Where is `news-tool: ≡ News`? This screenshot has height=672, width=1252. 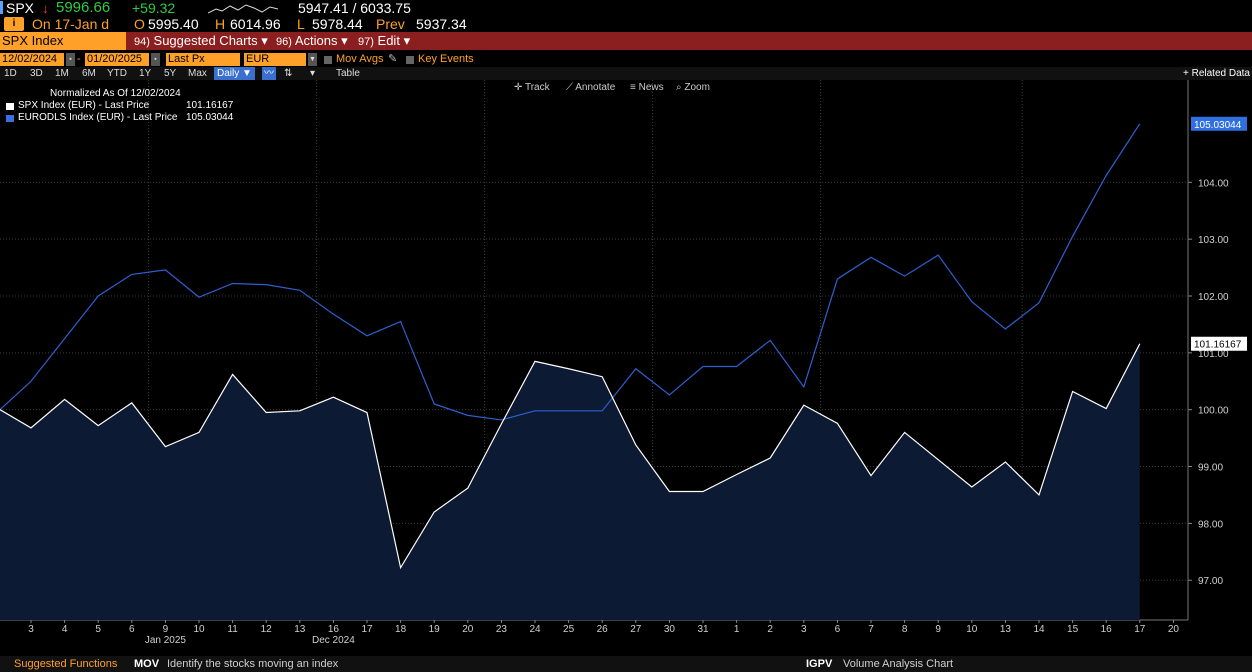 news-tool: ≡ News is located at coordinates (647, 88).